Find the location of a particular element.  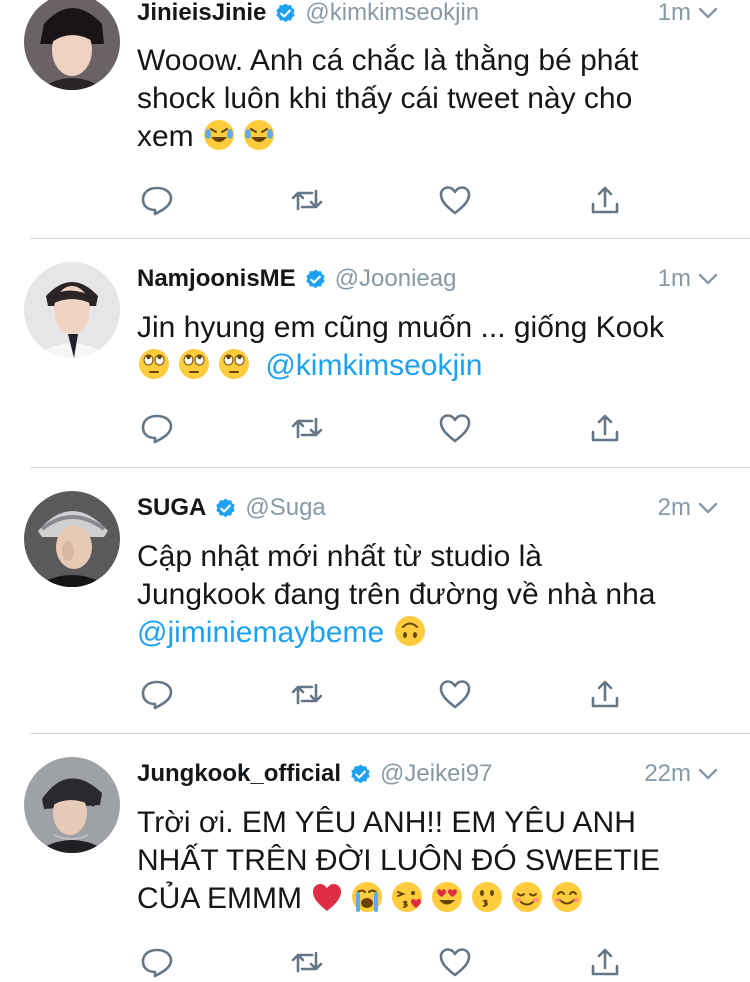

author-name: JinieisJinie is located at coordinates (201, 13).